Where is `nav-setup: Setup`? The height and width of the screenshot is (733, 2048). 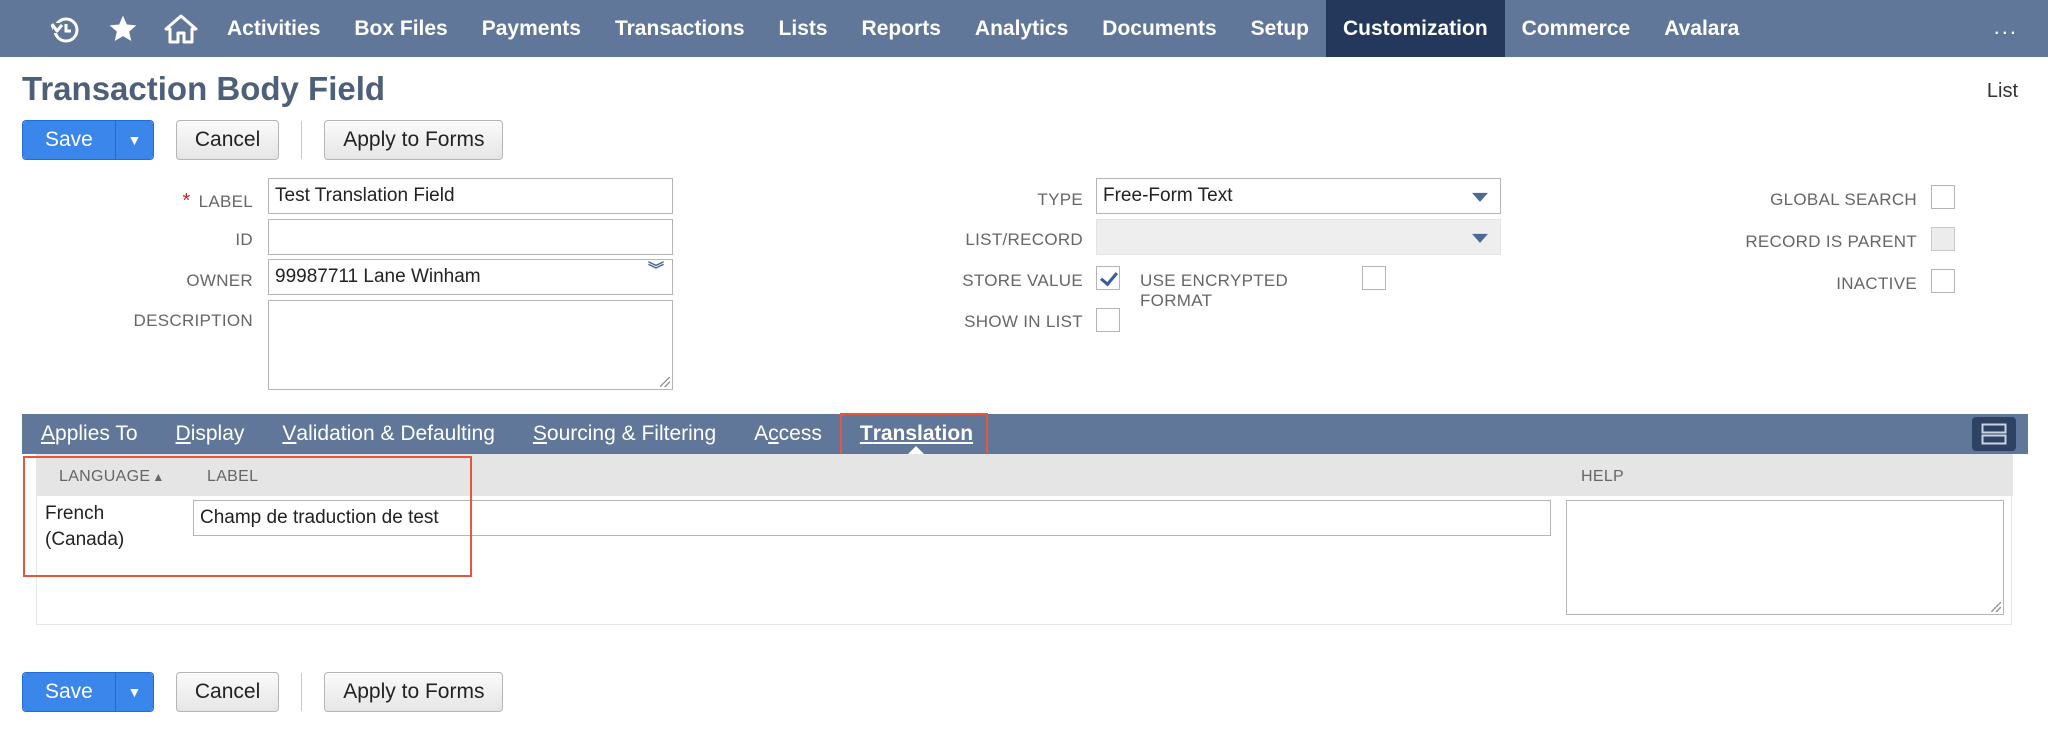 nav-setup: Setup is located at coordinates (1280, 28).